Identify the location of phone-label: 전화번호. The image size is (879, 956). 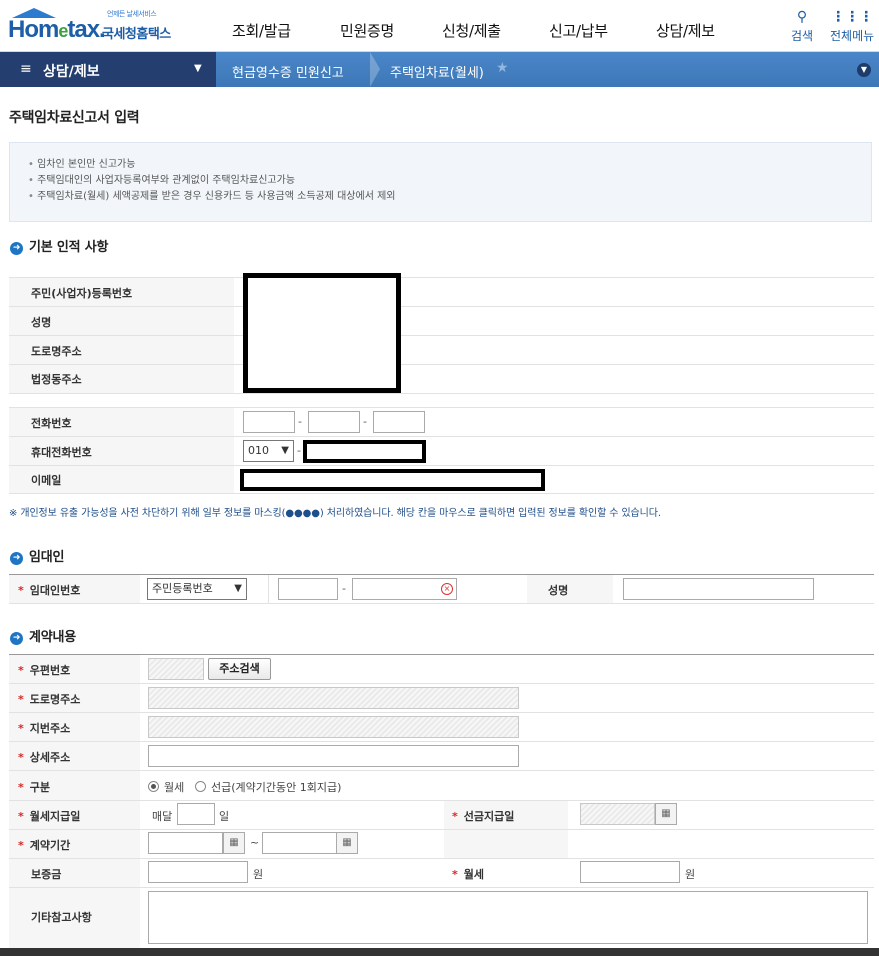
(51, 423).